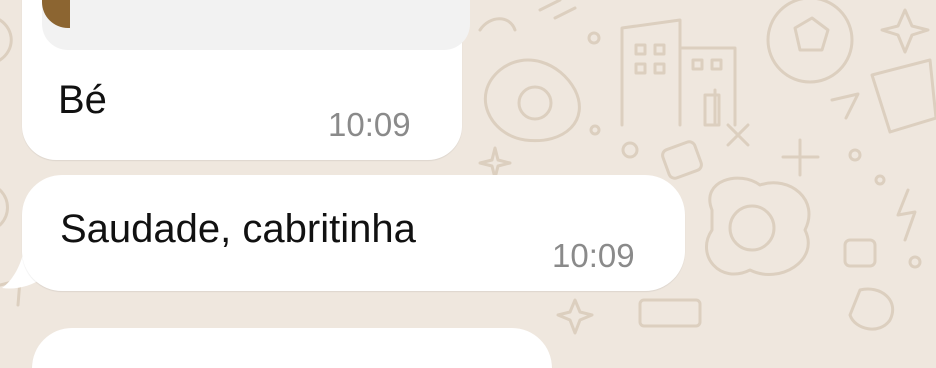 Image resolution: width=936 pixels, height=368 pixels. I want to click on message-bubble-incoming, so click(292, 348).